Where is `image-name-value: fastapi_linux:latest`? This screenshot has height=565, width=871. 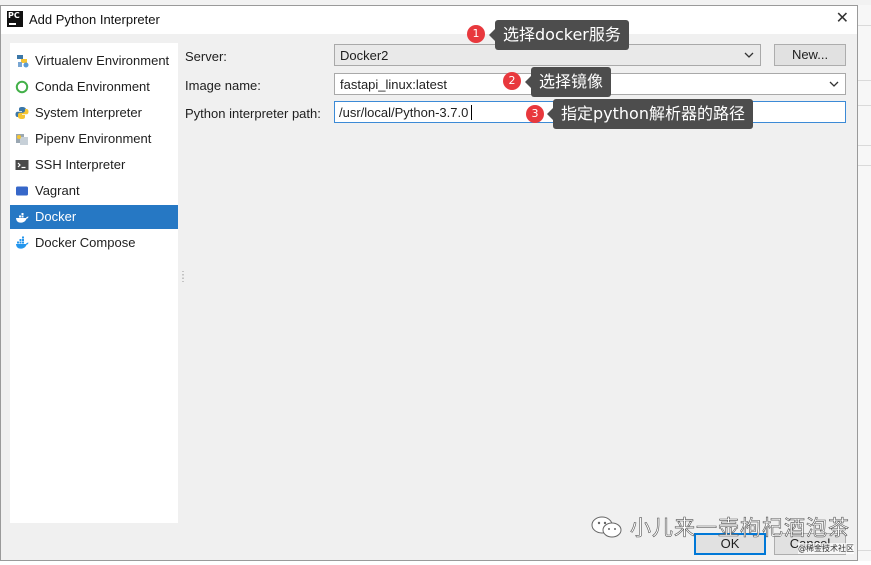
image-name-value: fastapi_linux:latest is located at coordinates (393, 84).